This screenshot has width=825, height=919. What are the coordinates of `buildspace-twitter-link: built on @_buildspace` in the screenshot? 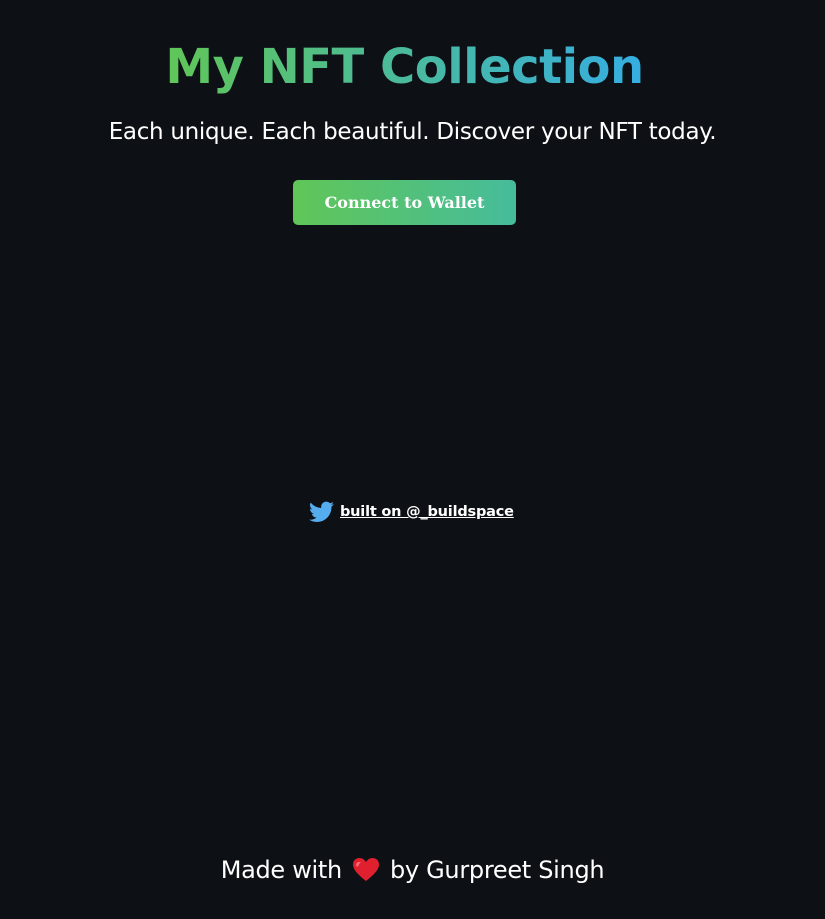 It's located at (427, 512).